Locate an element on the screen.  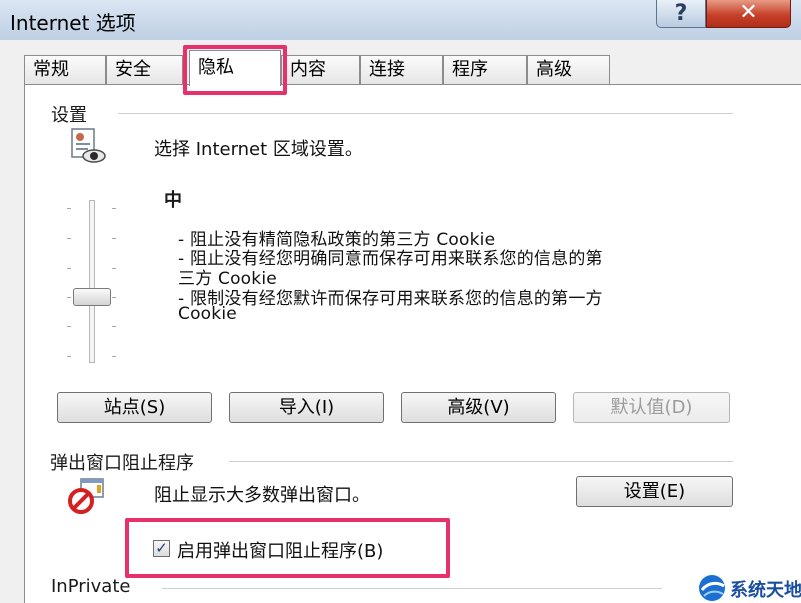
popup-description: 阻止显示大多数弹出窗口。 is located at coordinates (262, 495).